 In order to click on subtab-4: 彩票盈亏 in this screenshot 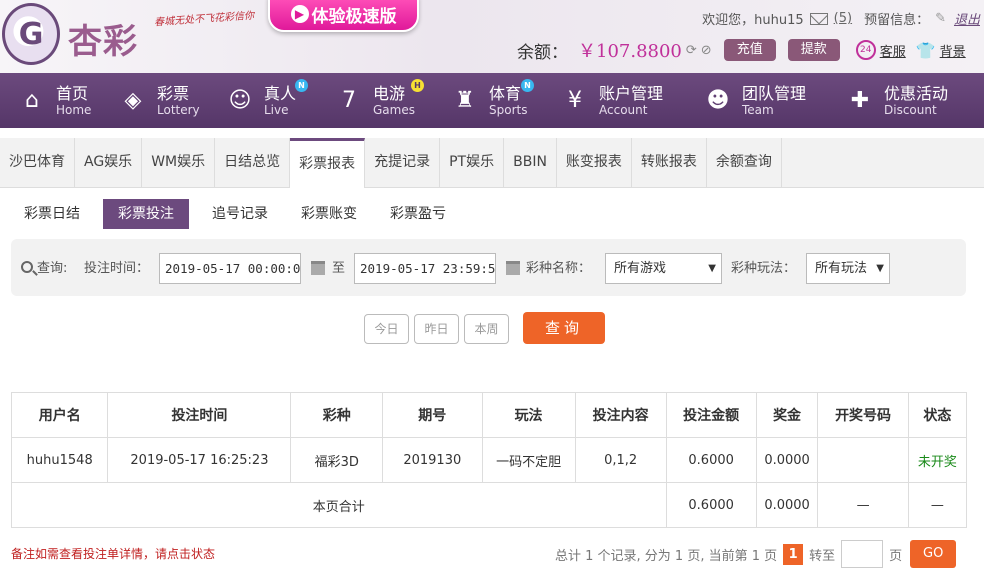, I will do `click(418, 214)`.